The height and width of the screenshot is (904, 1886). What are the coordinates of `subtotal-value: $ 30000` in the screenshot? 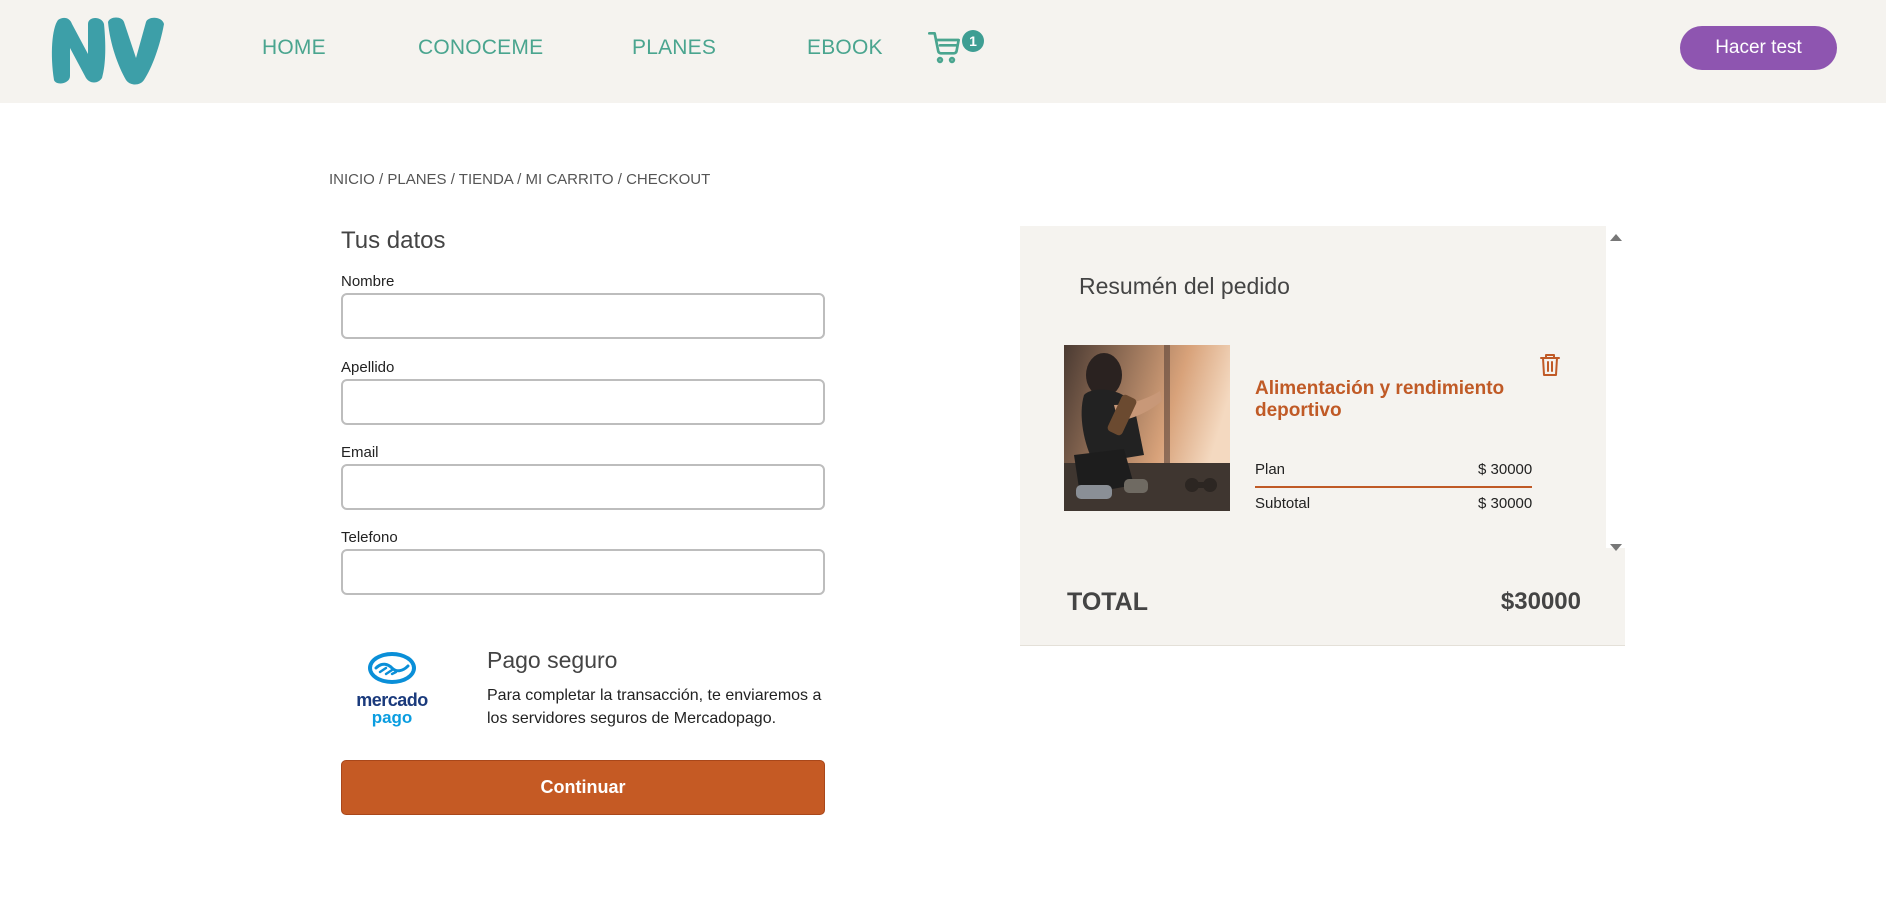 It's located at (1505, 503).